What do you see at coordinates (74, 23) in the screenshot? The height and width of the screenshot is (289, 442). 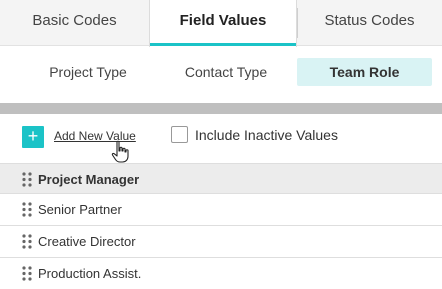 I see `tab-basic-codes: Basic Codes` at bounding box center [74, 23].